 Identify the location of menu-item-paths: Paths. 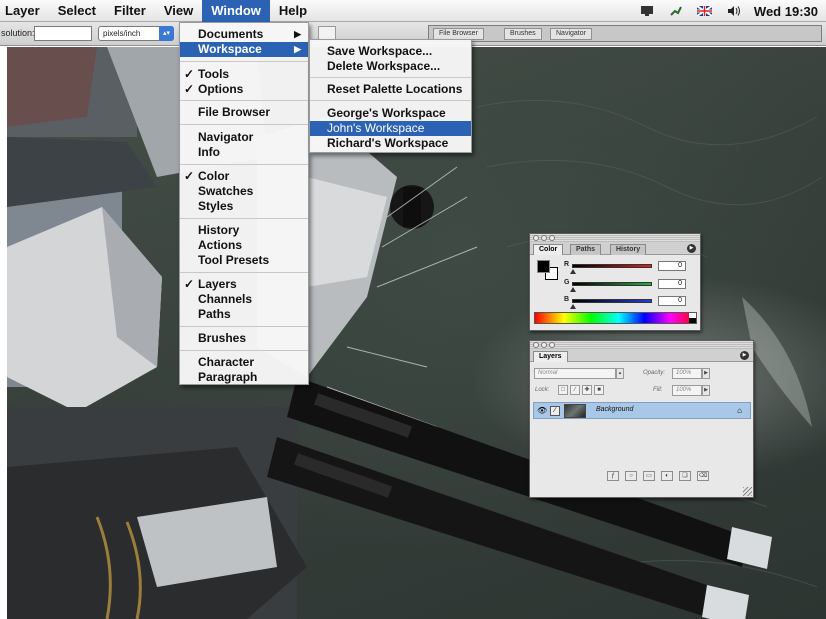
(244, 314).